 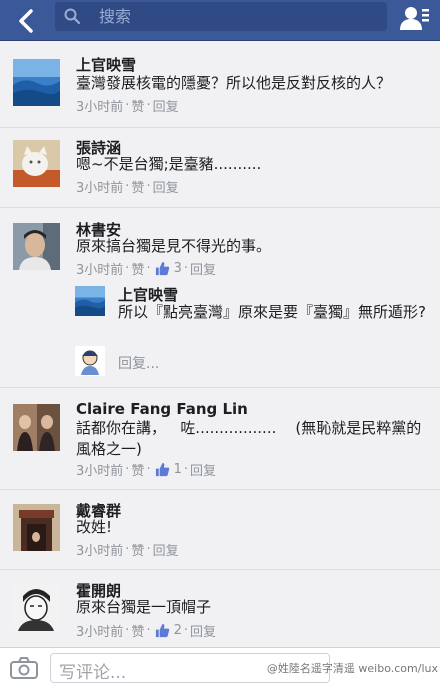 I want to click on comment-item: 戴睿群 改姓! 3小时前 · 赞 · 回复, so click(x=220, y=530).